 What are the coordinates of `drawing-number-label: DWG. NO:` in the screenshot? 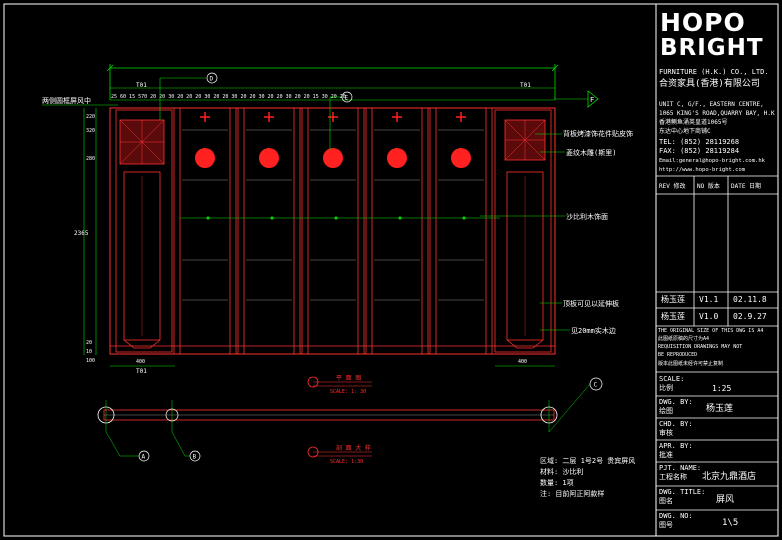 It's located at (676, 516).